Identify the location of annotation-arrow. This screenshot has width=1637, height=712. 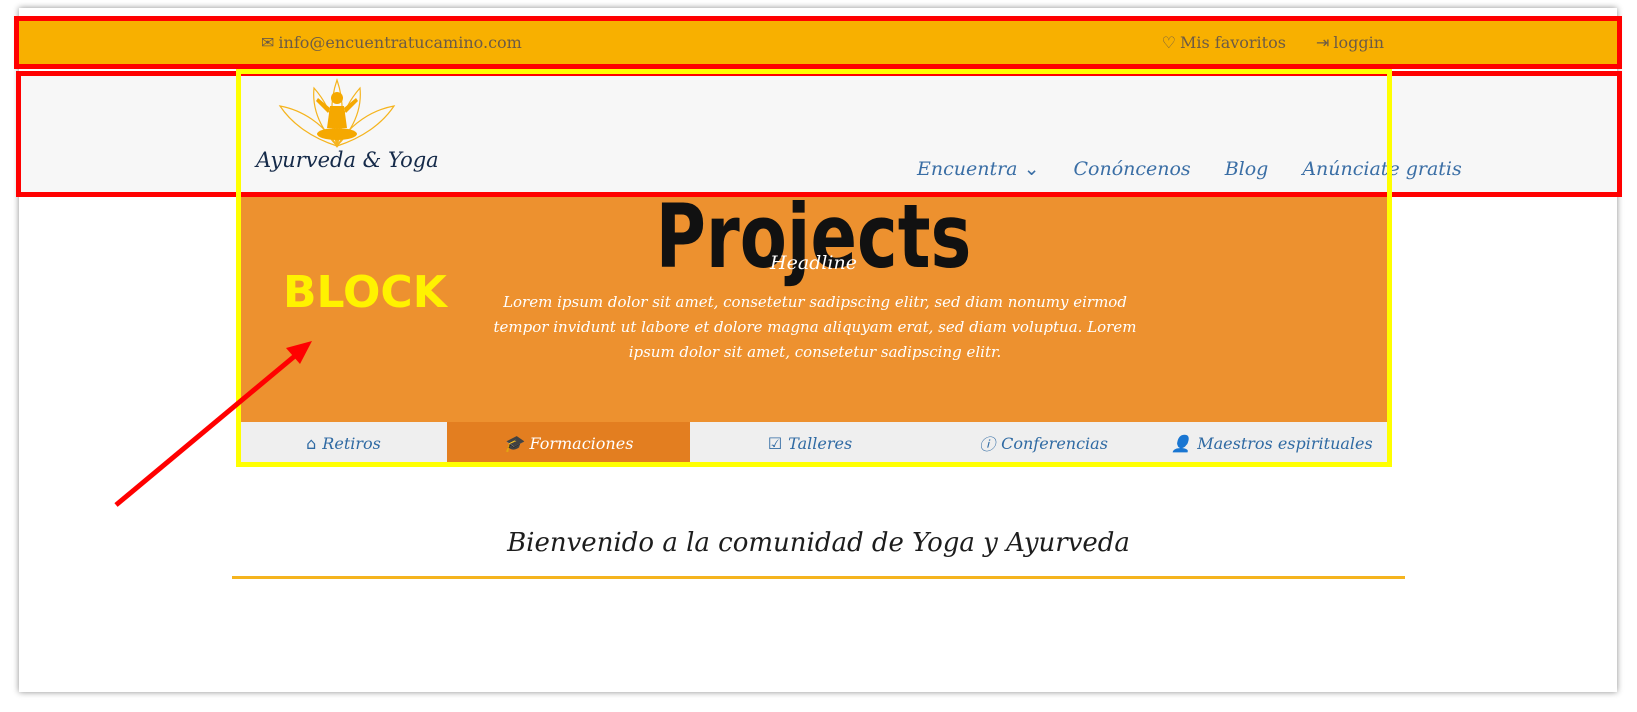
(213, 424).